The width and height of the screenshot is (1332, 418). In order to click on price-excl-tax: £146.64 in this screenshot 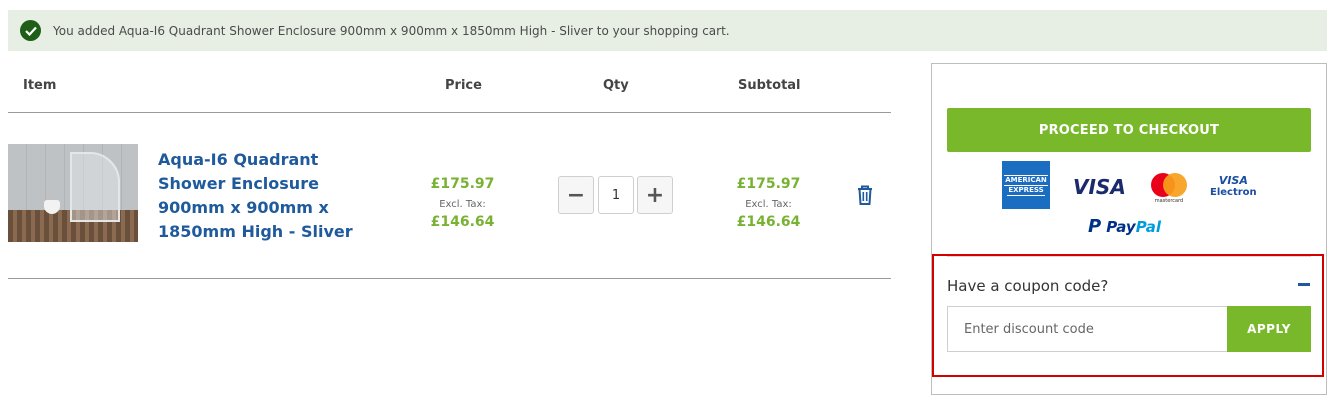, I will do `click(462, 222)`.